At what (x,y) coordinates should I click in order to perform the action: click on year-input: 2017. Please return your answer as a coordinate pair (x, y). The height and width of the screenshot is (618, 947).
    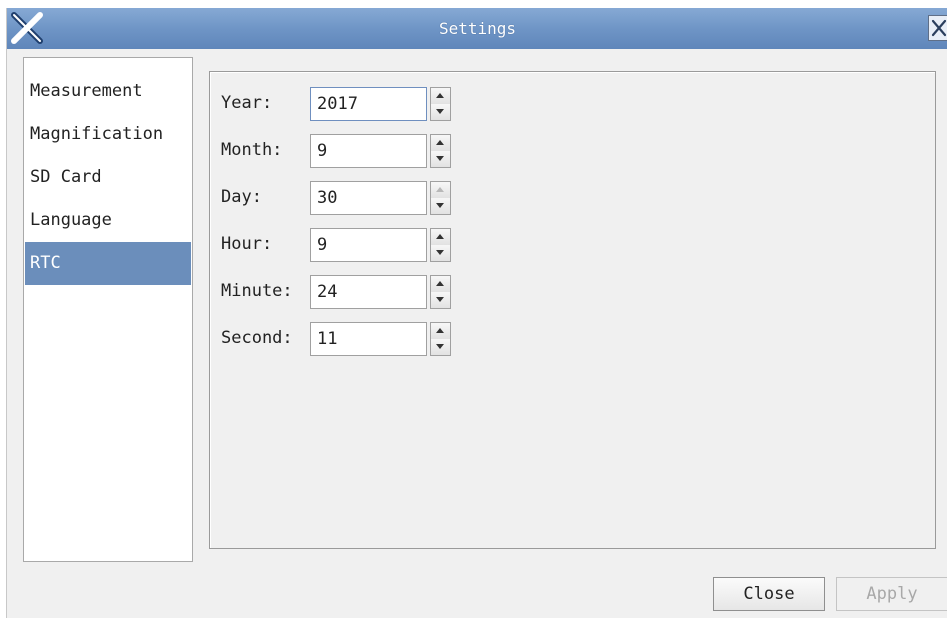
    Looking at the image, I should click on (368, 104).